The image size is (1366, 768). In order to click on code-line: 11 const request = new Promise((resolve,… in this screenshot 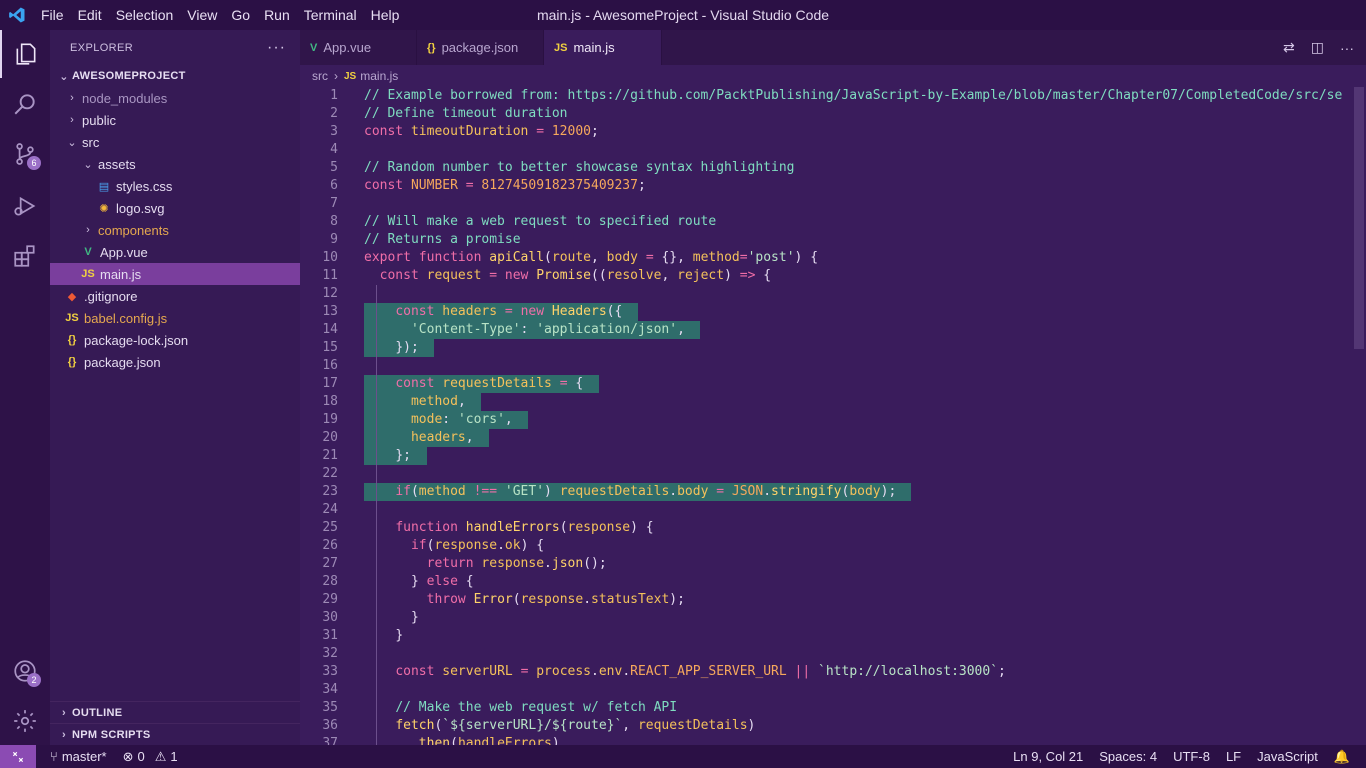, I will do `click(833, 276)`.